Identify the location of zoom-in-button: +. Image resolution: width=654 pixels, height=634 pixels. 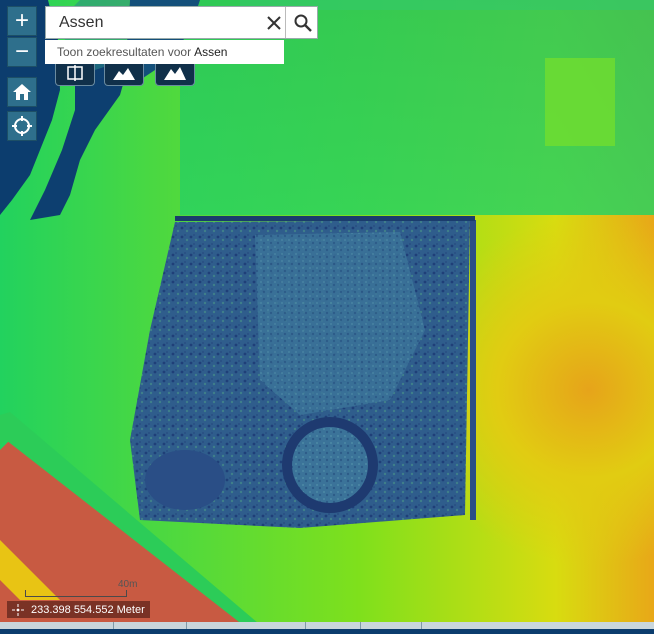
(22, 21).